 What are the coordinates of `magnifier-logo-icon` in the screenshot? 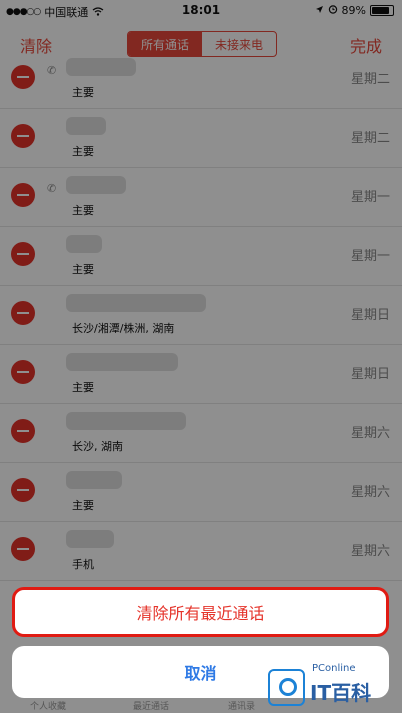 It's located at (286, 687).